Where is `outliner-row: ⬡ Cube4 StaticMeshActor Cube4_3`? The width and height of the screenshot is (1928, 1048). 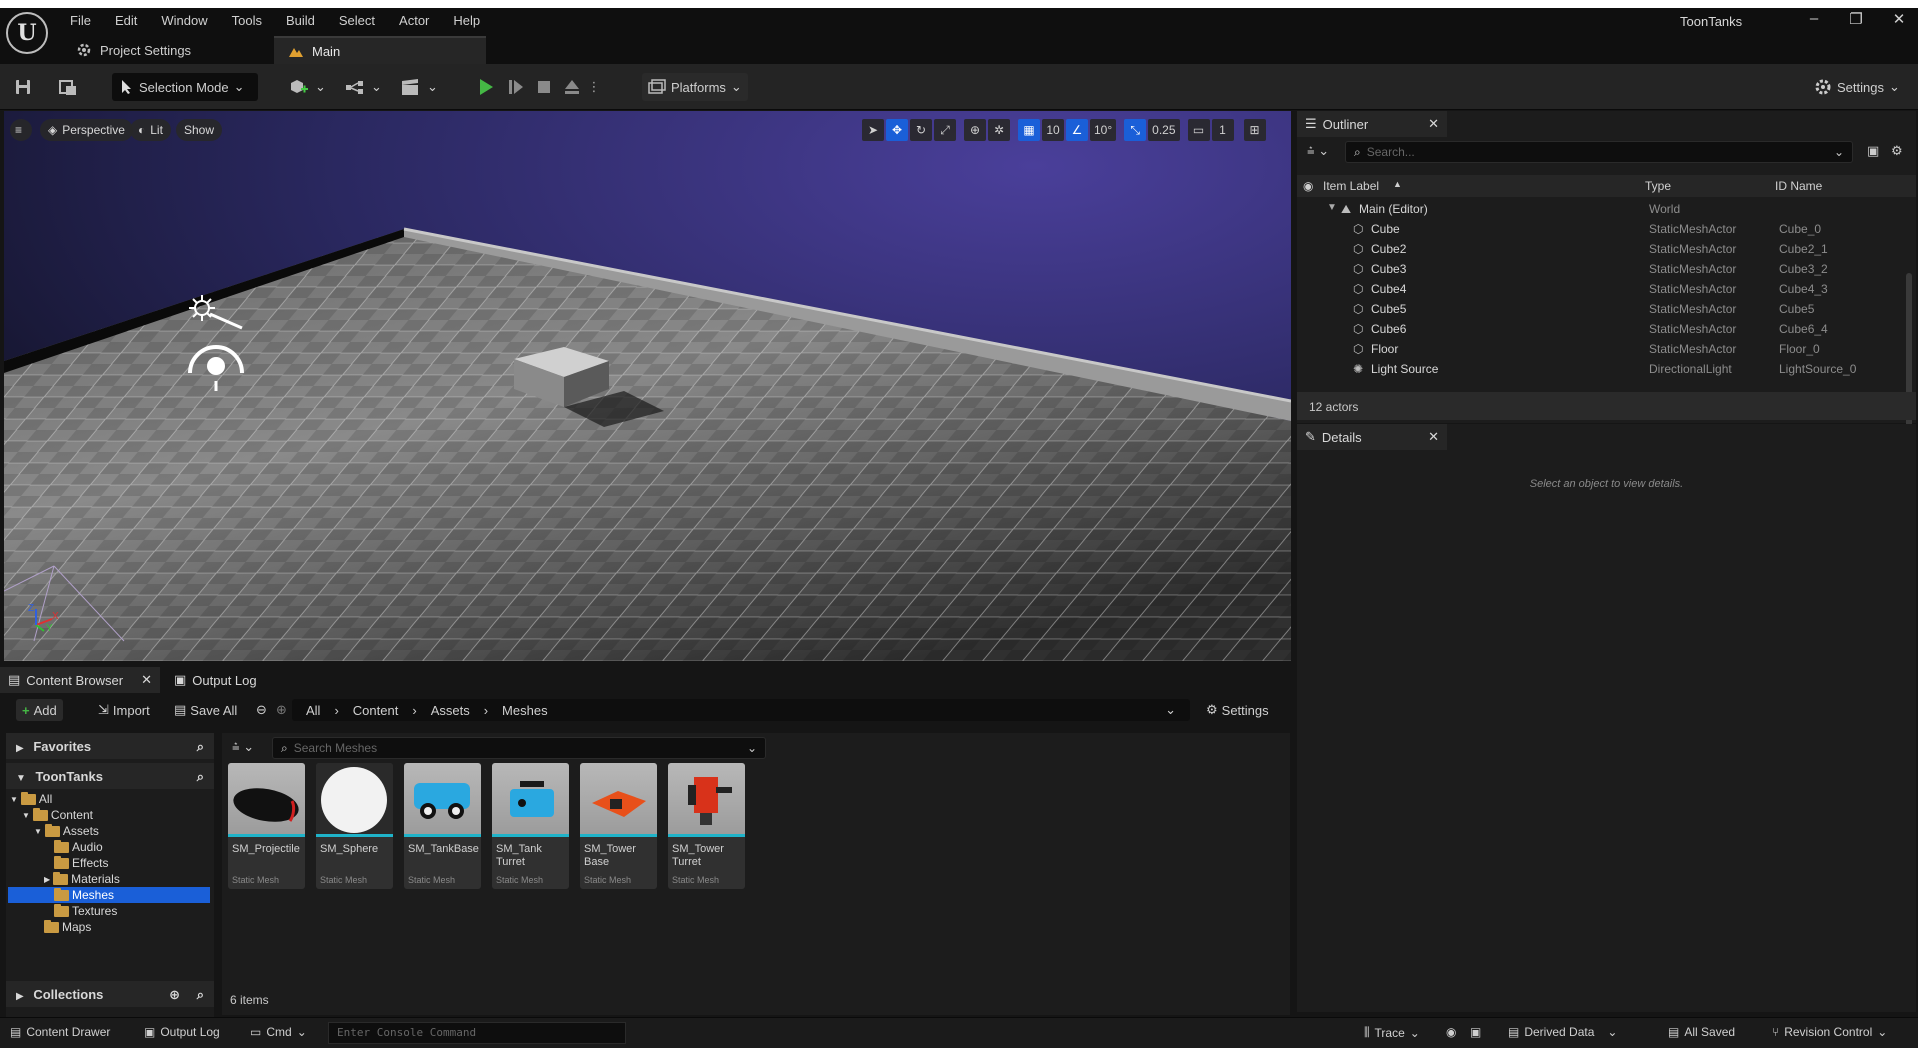 outliner-row: ⬡ Cube4 StaticMeshActor Cube4_3 is located at coordinates (1597, 289).